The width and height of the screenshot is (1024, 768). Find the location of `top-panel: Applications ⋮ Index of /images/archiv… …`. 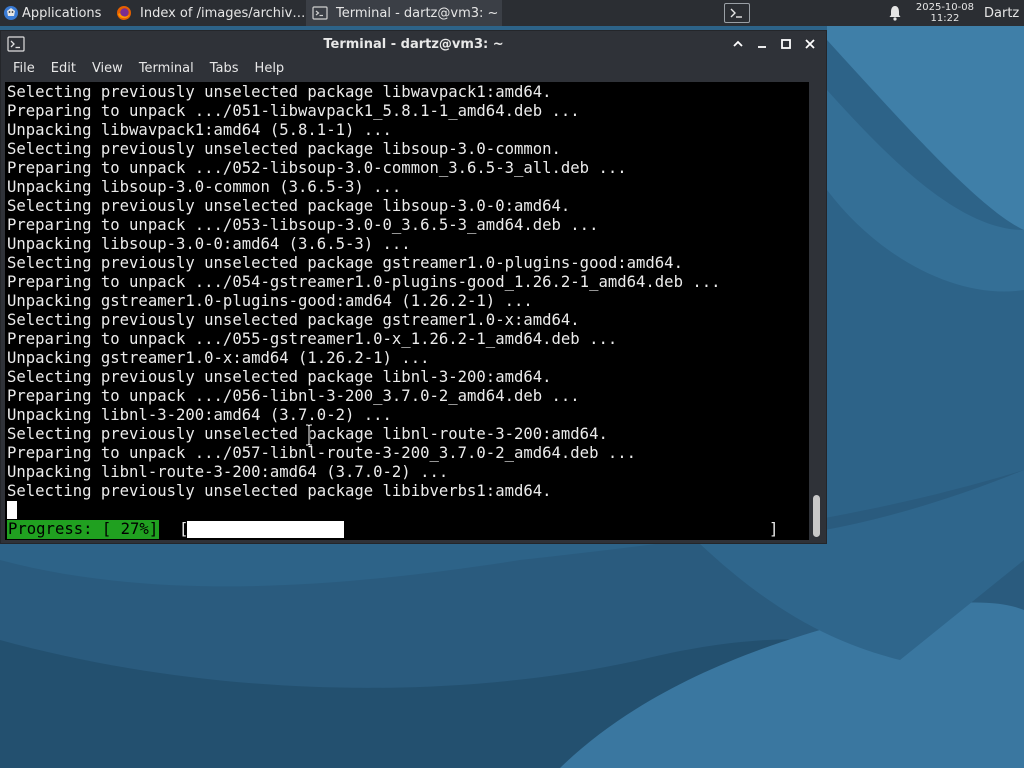

top-panel: Applications ⋮ Index of /images/archiv… … is located at coordinates (512, 13).